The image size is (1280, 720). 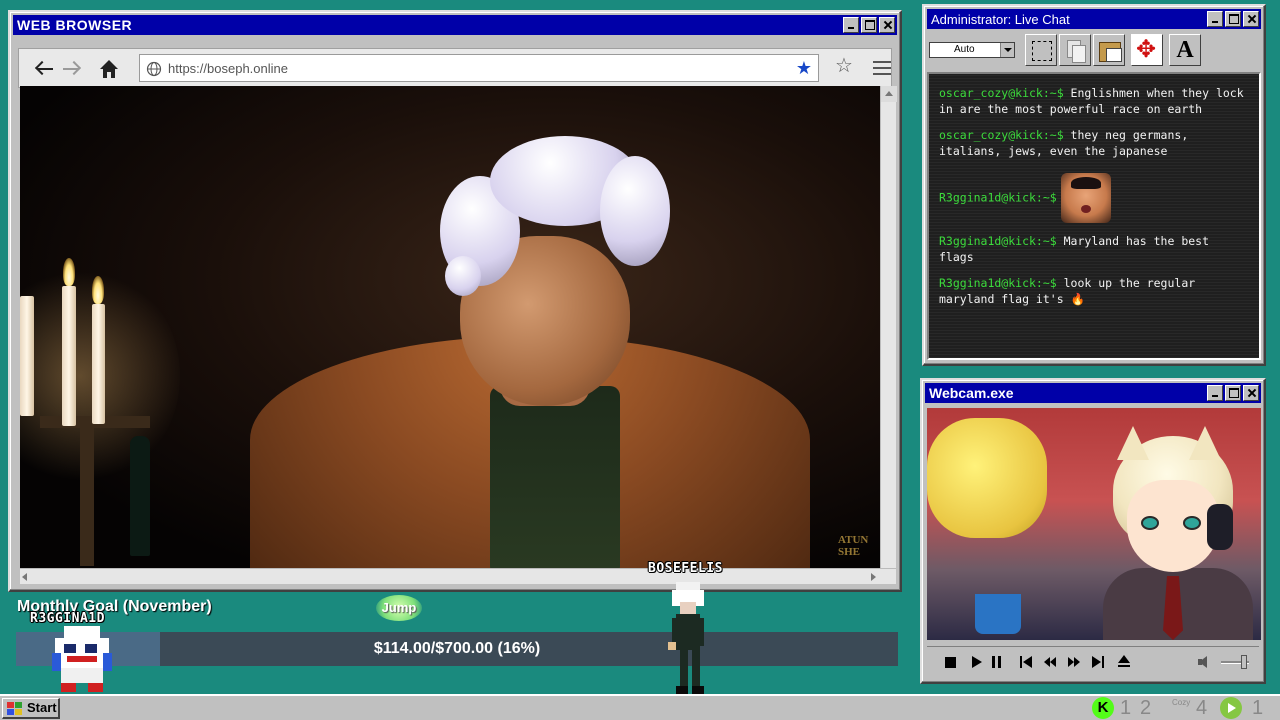 What do you see at coordinates (82, 659) in the screenshot?
I see `player1-sprite` at bounding box center [82, 659].